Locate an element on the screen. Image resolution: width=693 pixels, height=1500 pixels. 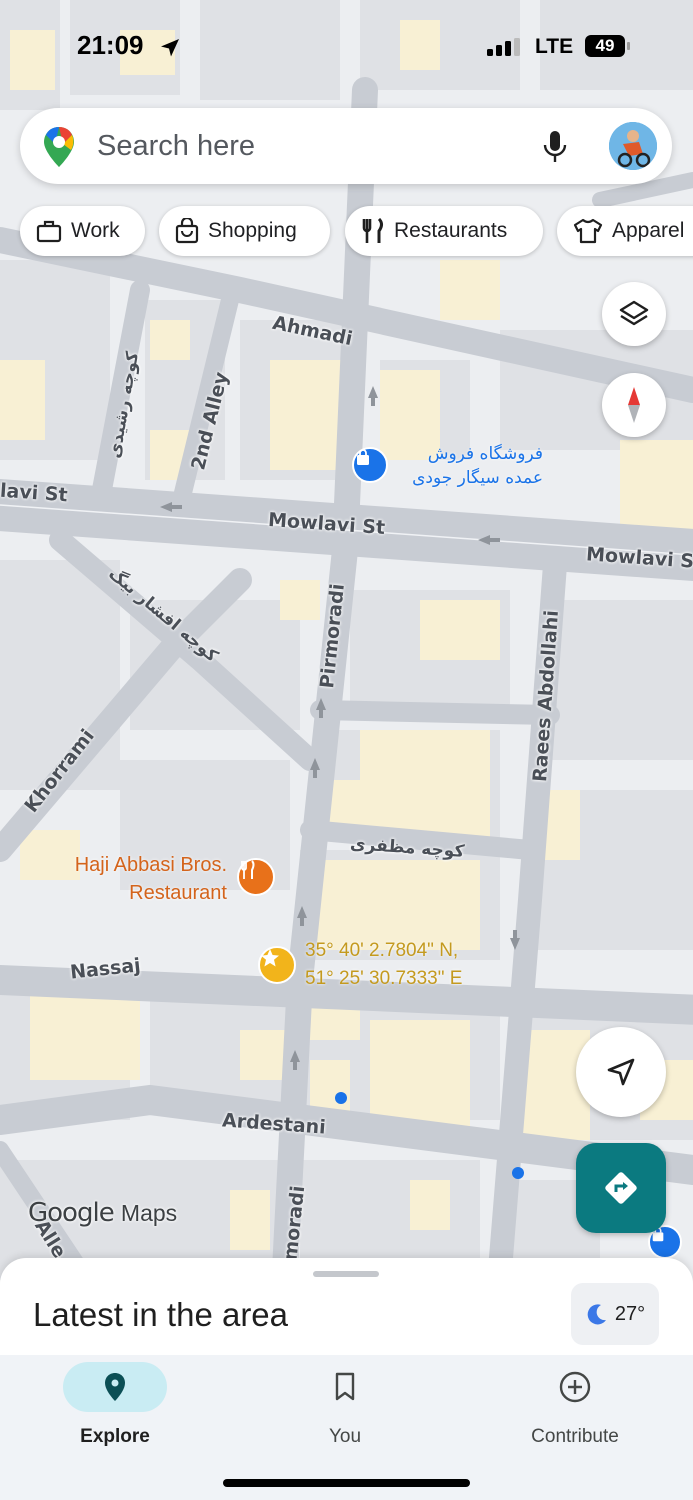
directions-button is located at coordinates (621, 1188).